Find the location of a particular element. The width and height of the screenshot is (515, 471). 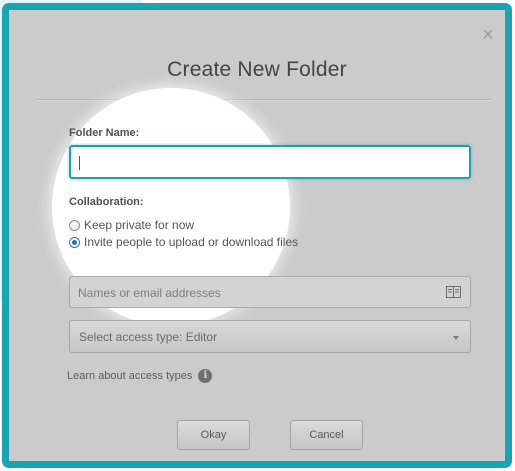

access-type-value: Select access type: Editor is located at coordinates (148, 337).